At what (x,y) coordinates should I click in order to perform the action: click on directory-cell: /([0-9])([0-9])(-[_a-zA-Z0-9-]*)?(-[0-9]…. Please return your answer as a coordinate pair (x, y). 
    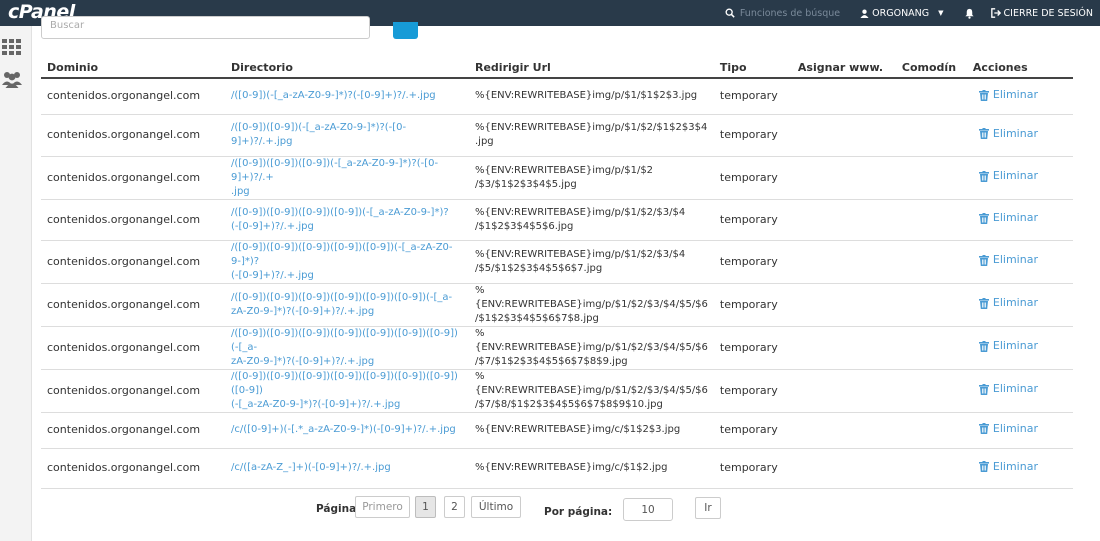
    Looking at the image, I should click on (347, 135).